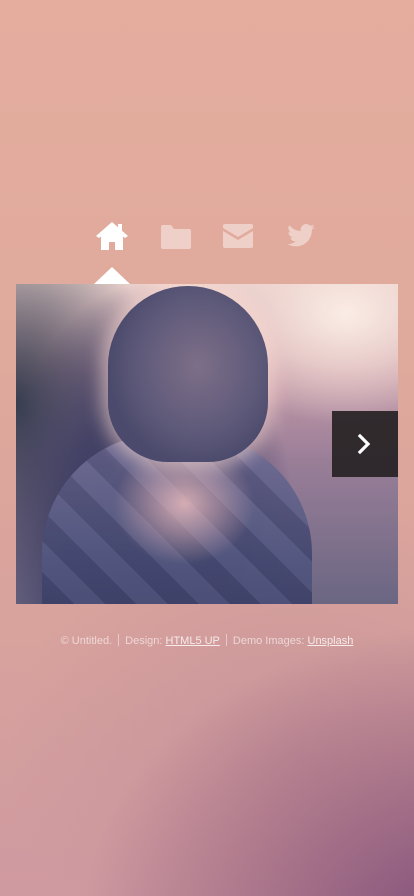 This screenshot has width=414, height=896. Describe the element at coordinates (112, 275) in the screenshot. I see `active-nav-pointer` at that location.